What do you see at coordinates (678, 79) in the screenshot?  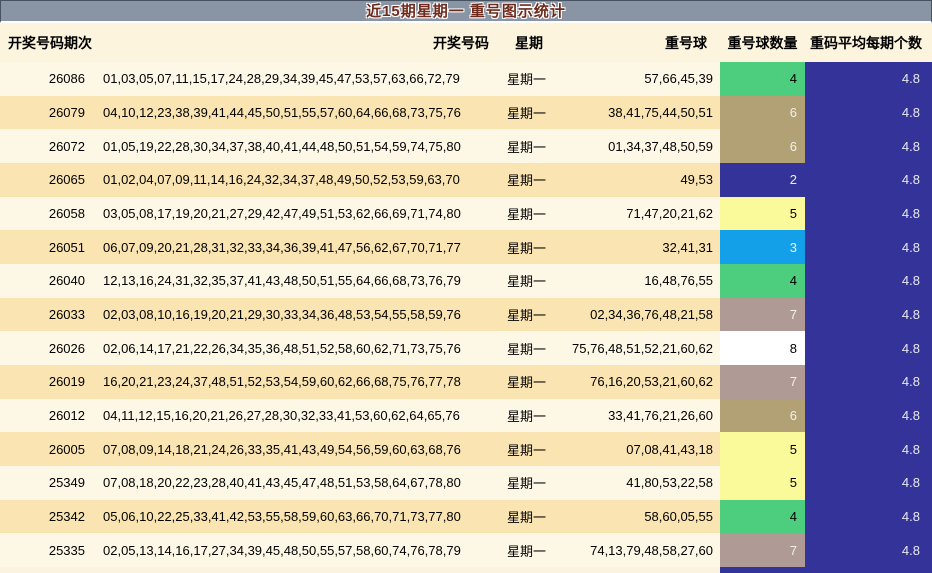 I see `repeat-balls-cell: 57,66,45,39` at bounding box center [678, 79].